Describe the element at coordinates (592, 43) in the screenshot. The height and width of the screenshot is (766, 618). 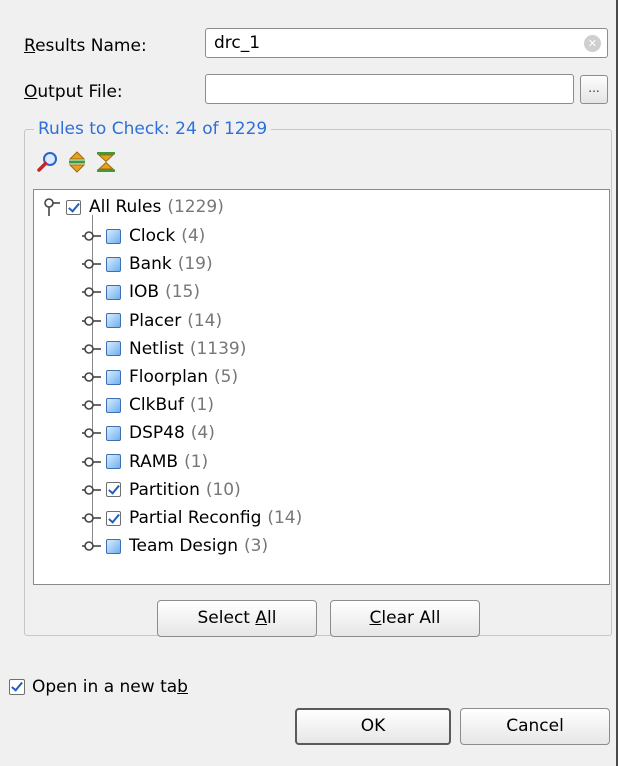
I see `clear-icon: ✕` at that location.